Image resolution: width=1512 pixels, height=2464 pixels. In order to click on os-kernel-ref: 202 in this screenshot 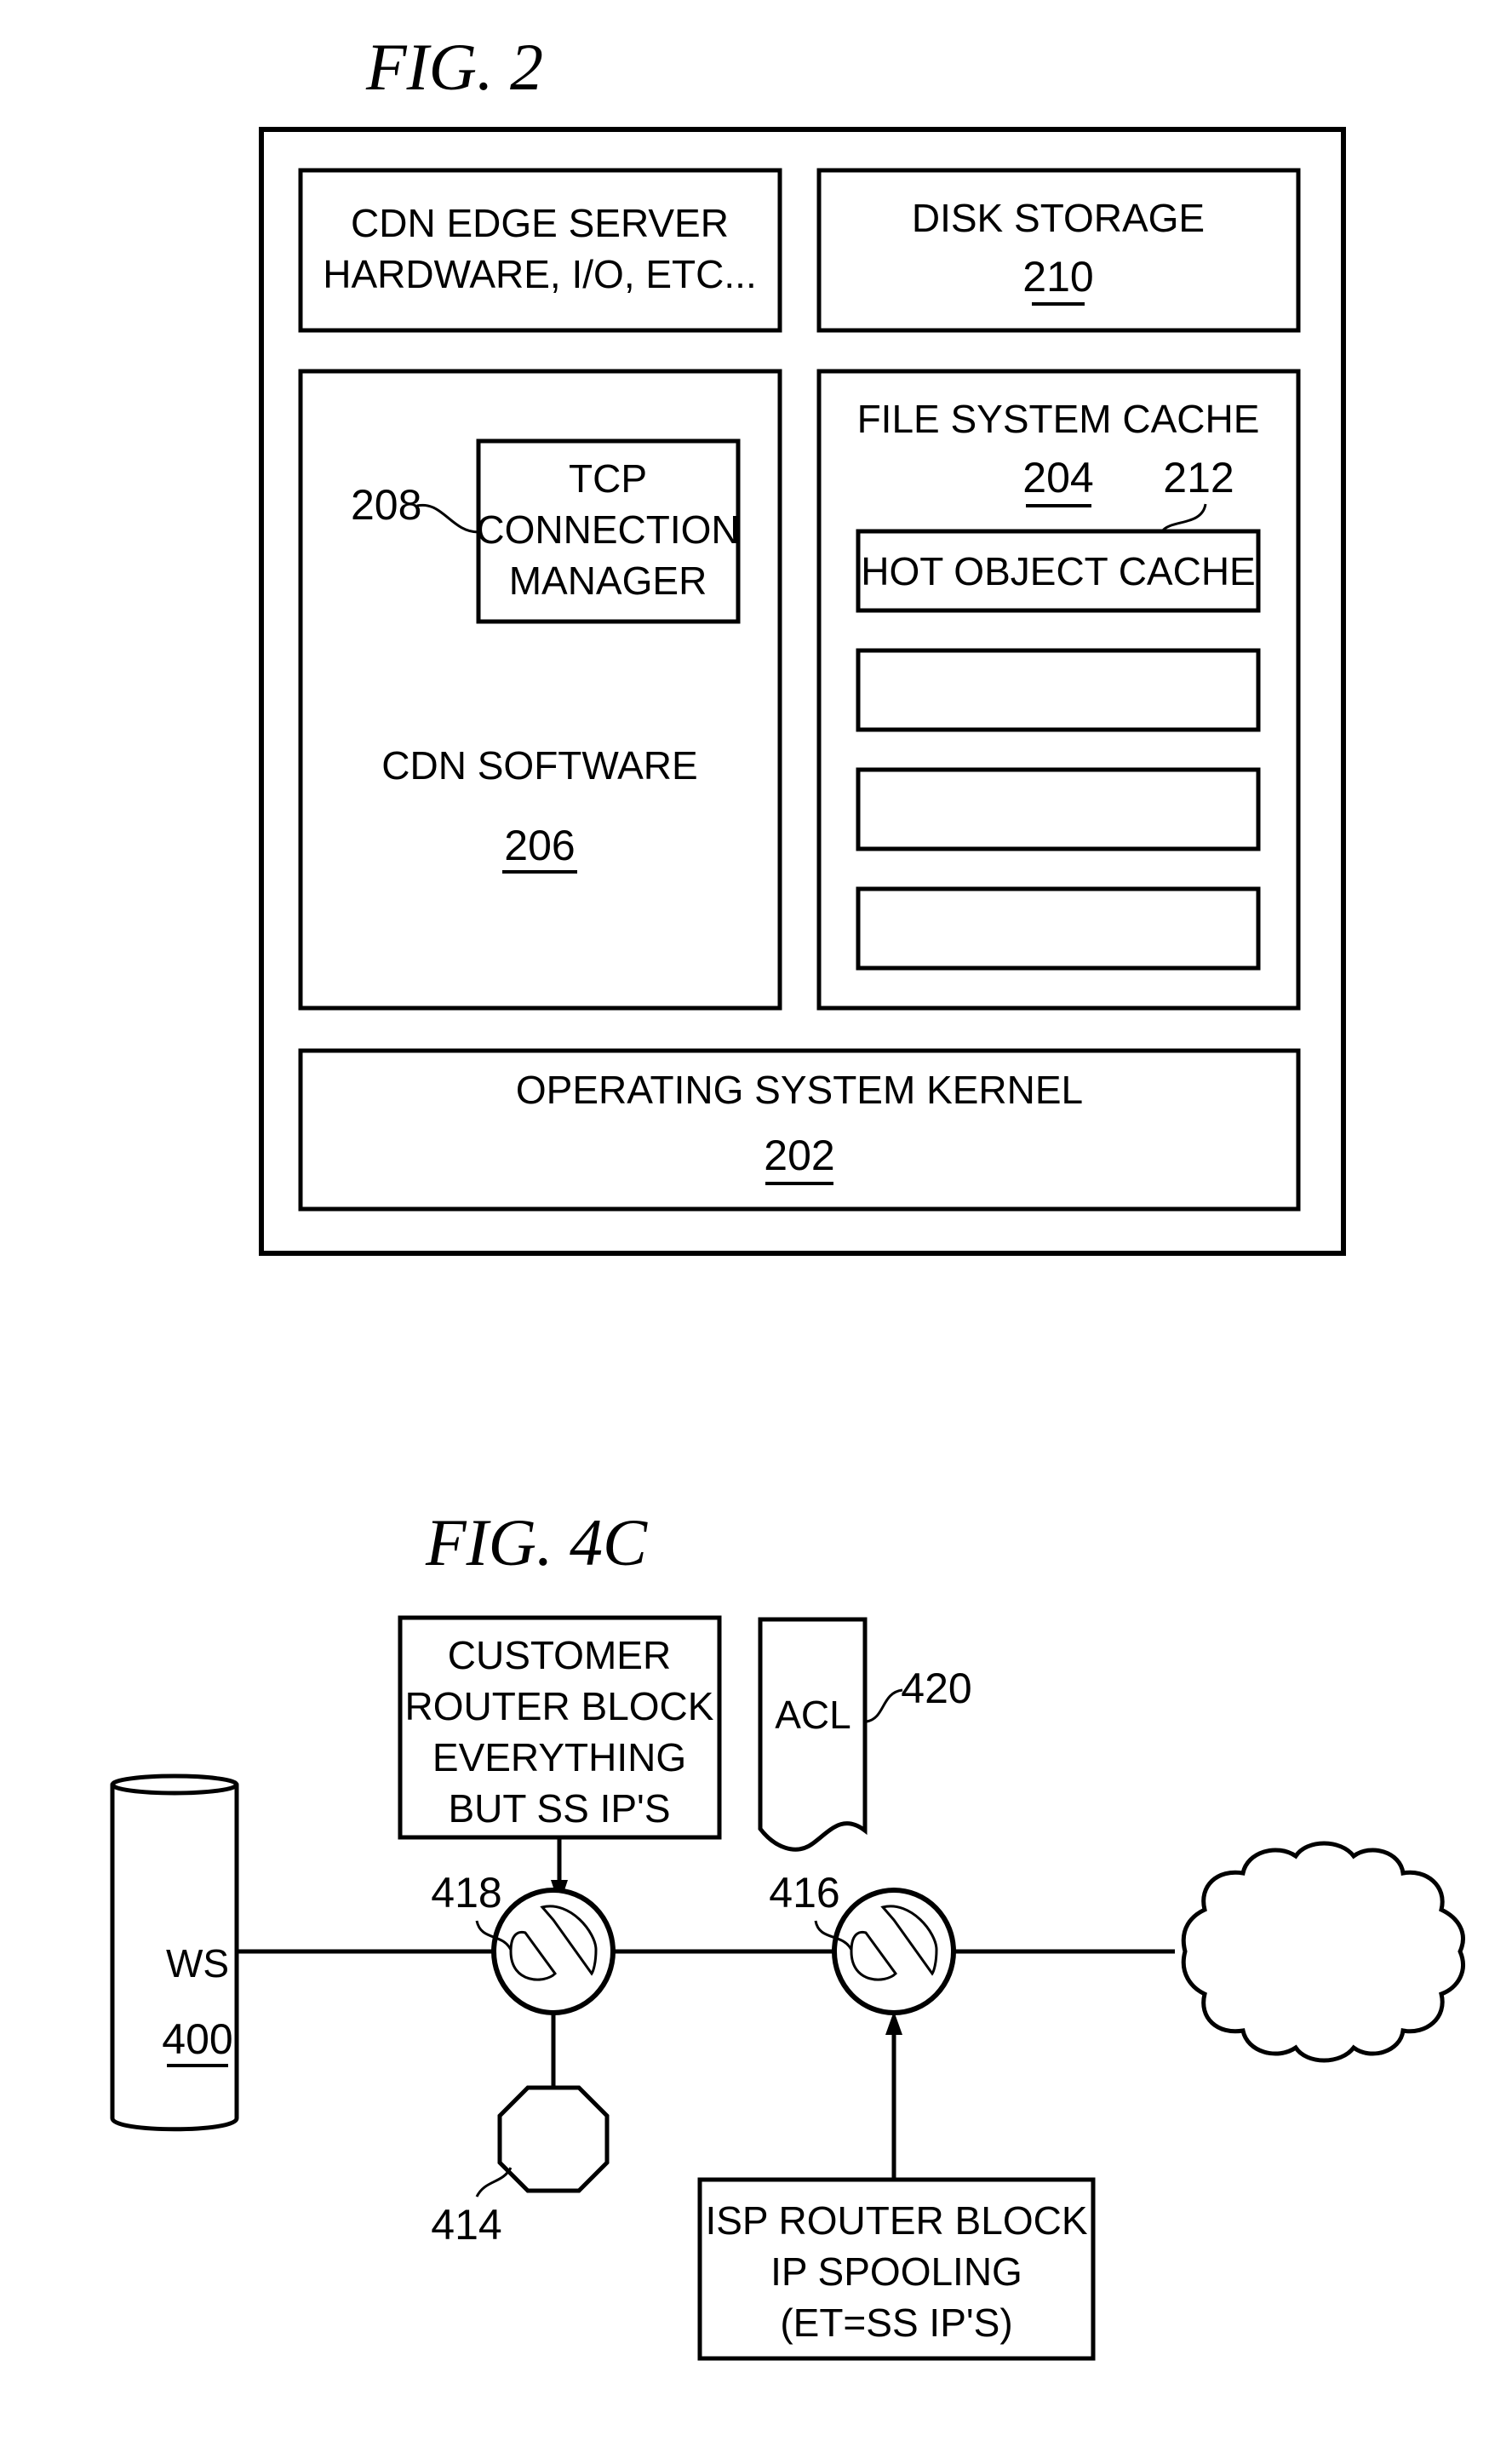, I will do `click(799, 1155)`.